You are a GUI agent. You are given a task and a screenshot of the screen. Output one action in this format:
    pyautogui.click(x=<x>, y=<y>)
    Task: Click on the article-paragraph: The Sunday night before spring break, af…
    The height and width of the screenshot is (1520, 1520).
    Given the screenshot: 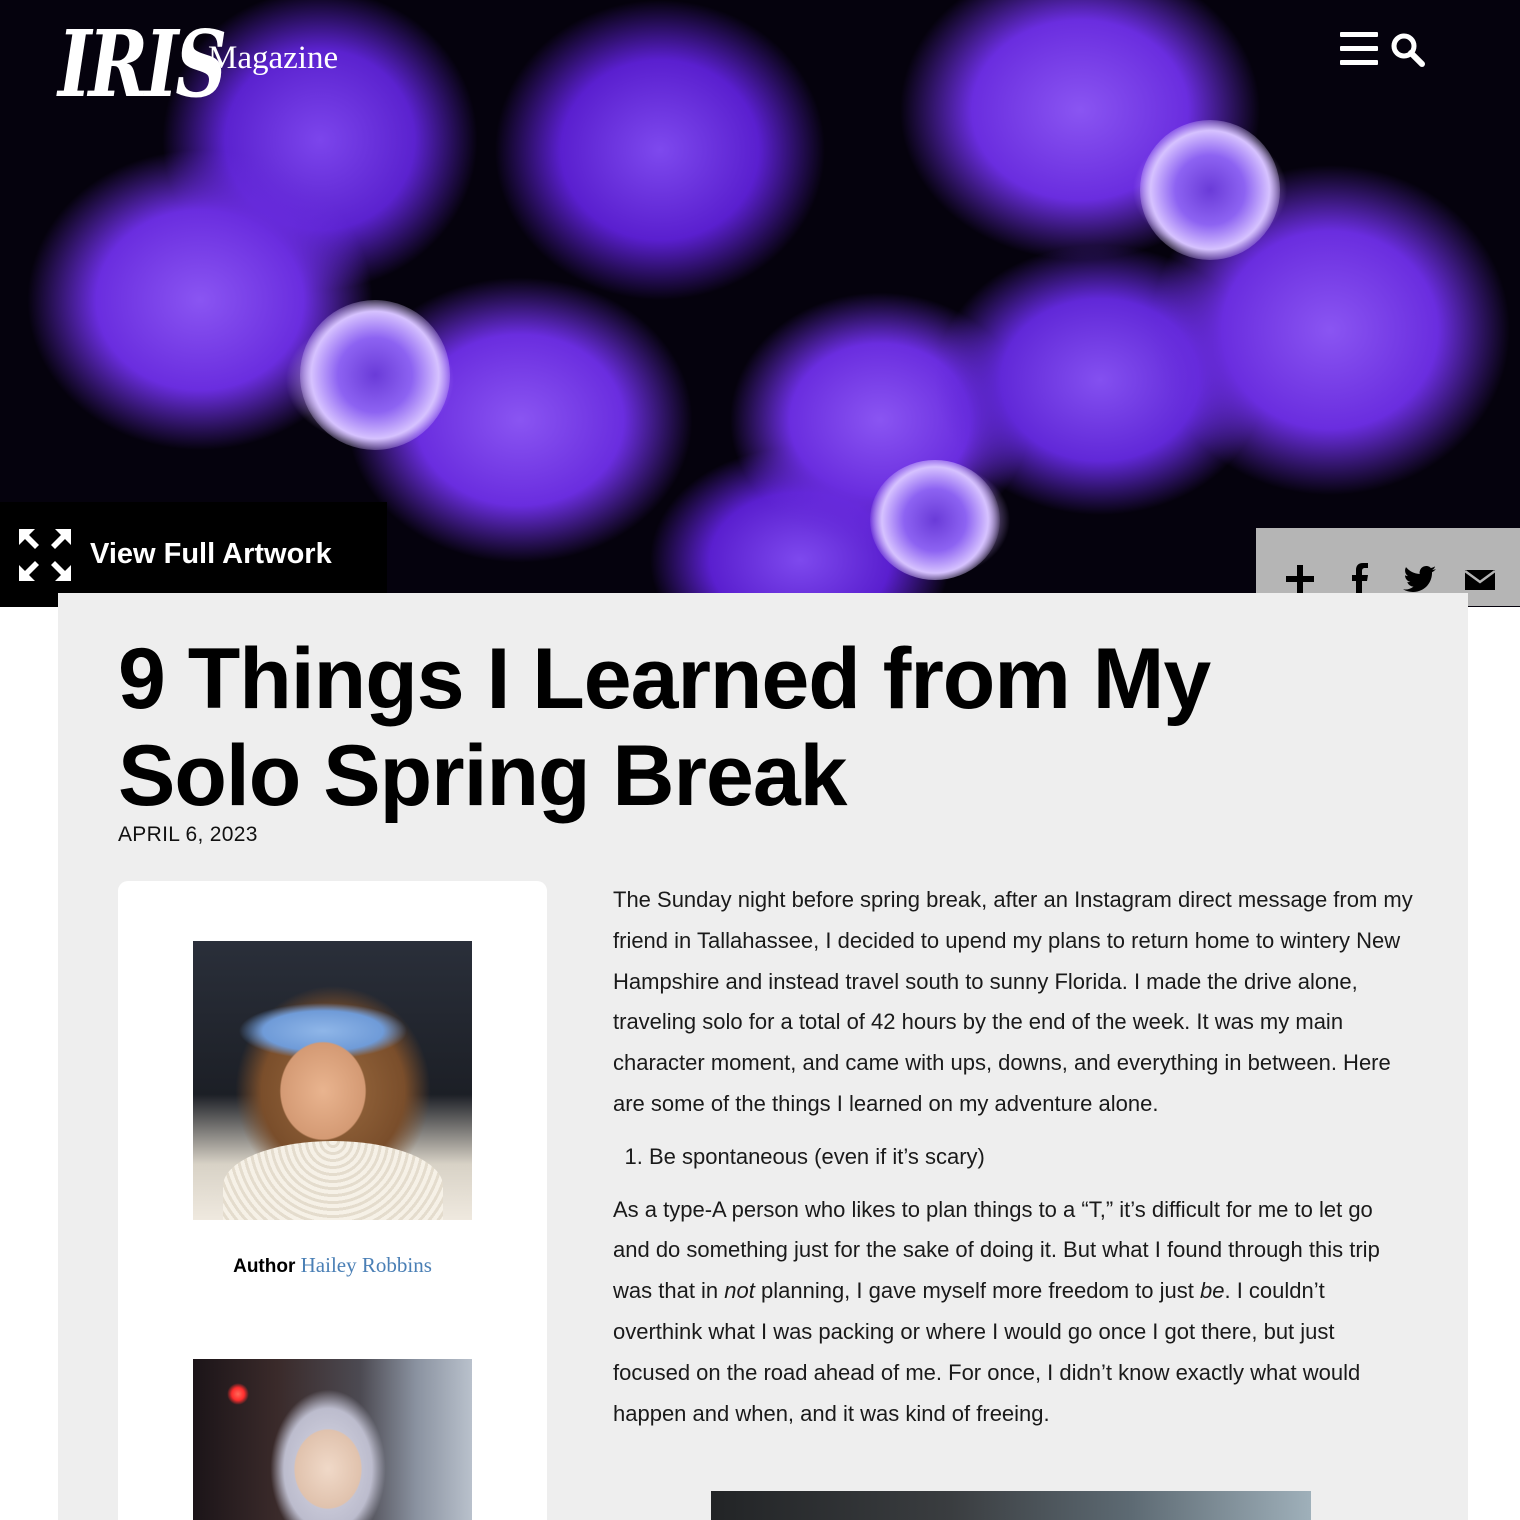 What is the action you would take?
    pyautogui.click(x=1013, y=1001)
    